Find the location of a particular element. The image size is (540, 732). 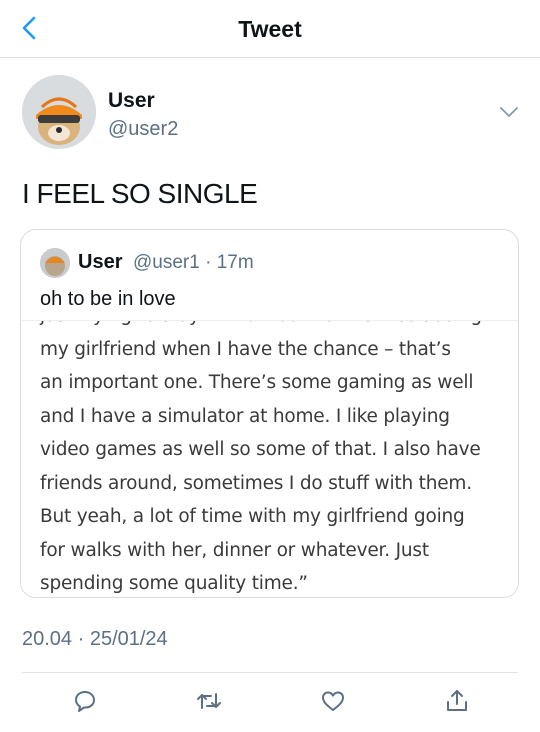

tweet-timestamp: 20.04 · 25/01/24 is located at coordinates (95, 639).